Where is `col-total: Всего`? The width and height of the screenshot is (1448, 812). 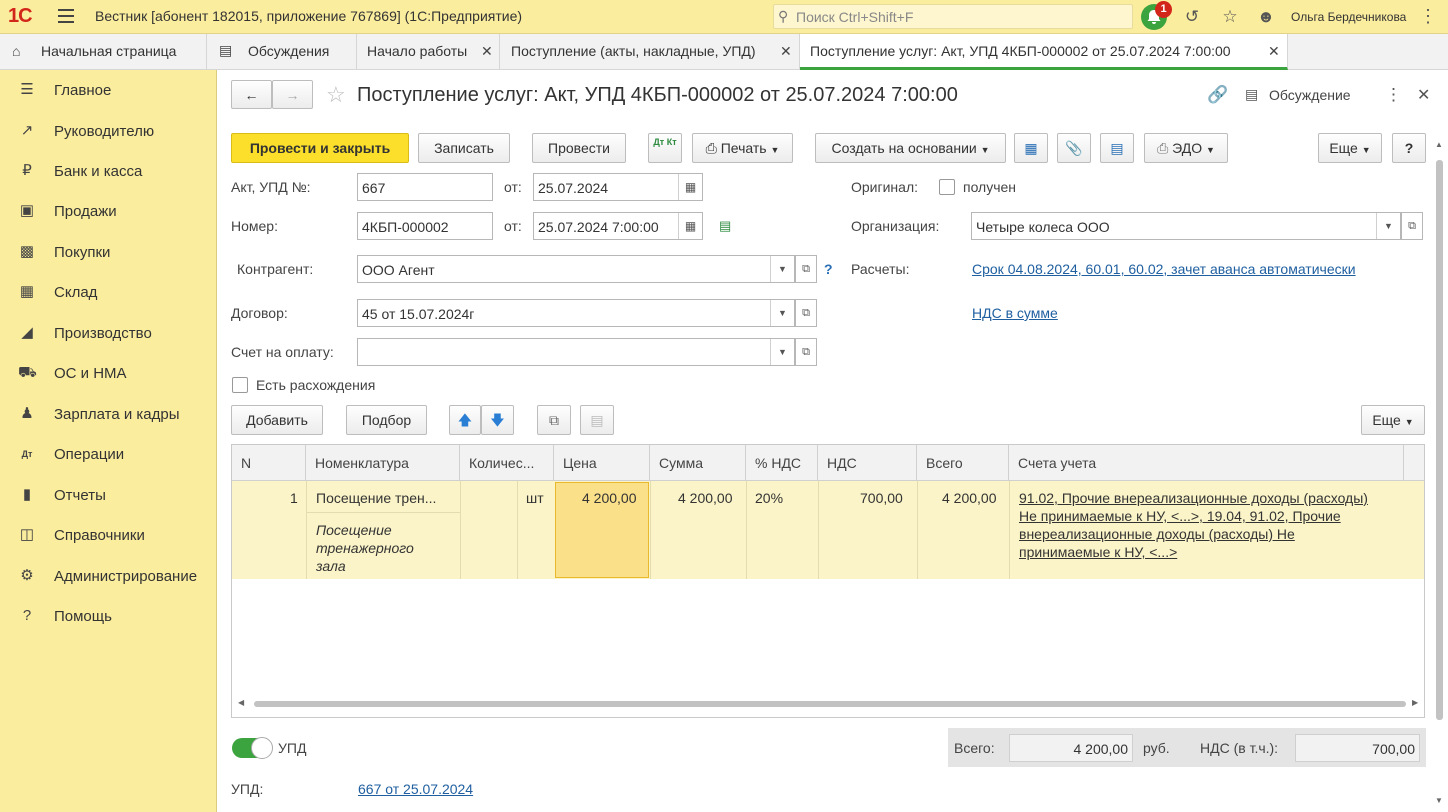
col-total: Всего is located at coordinates (963, 463).